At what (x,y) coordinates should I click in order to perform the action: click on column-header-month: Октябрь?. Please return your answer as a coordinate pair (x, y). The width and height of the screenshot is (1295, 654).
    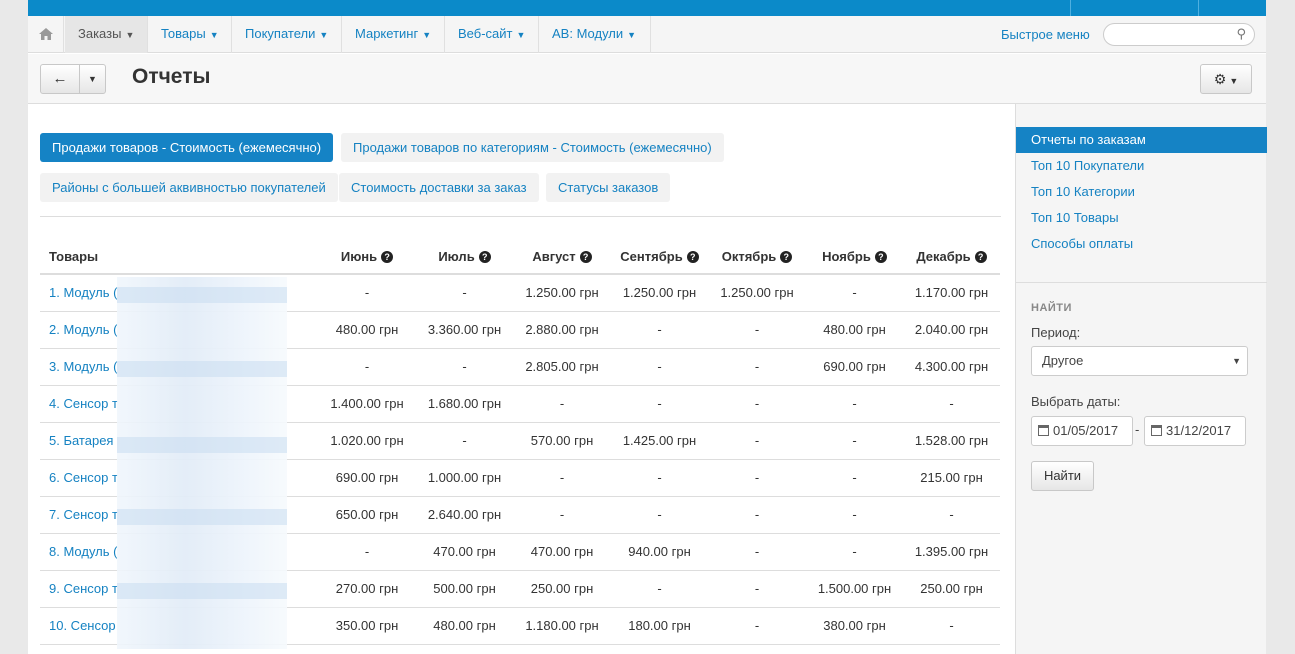
    Looking at the image, I should click on (757, 257).